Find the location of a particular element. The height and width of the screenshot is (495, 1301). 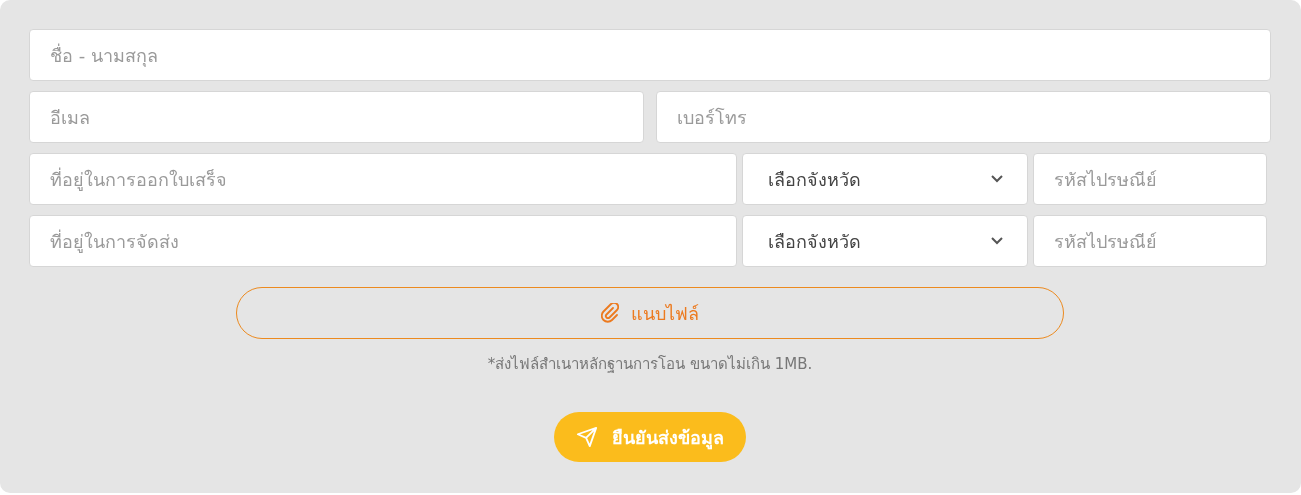

input-field: ชื่อ - นามสกุล is located at coordinates (650, 55).